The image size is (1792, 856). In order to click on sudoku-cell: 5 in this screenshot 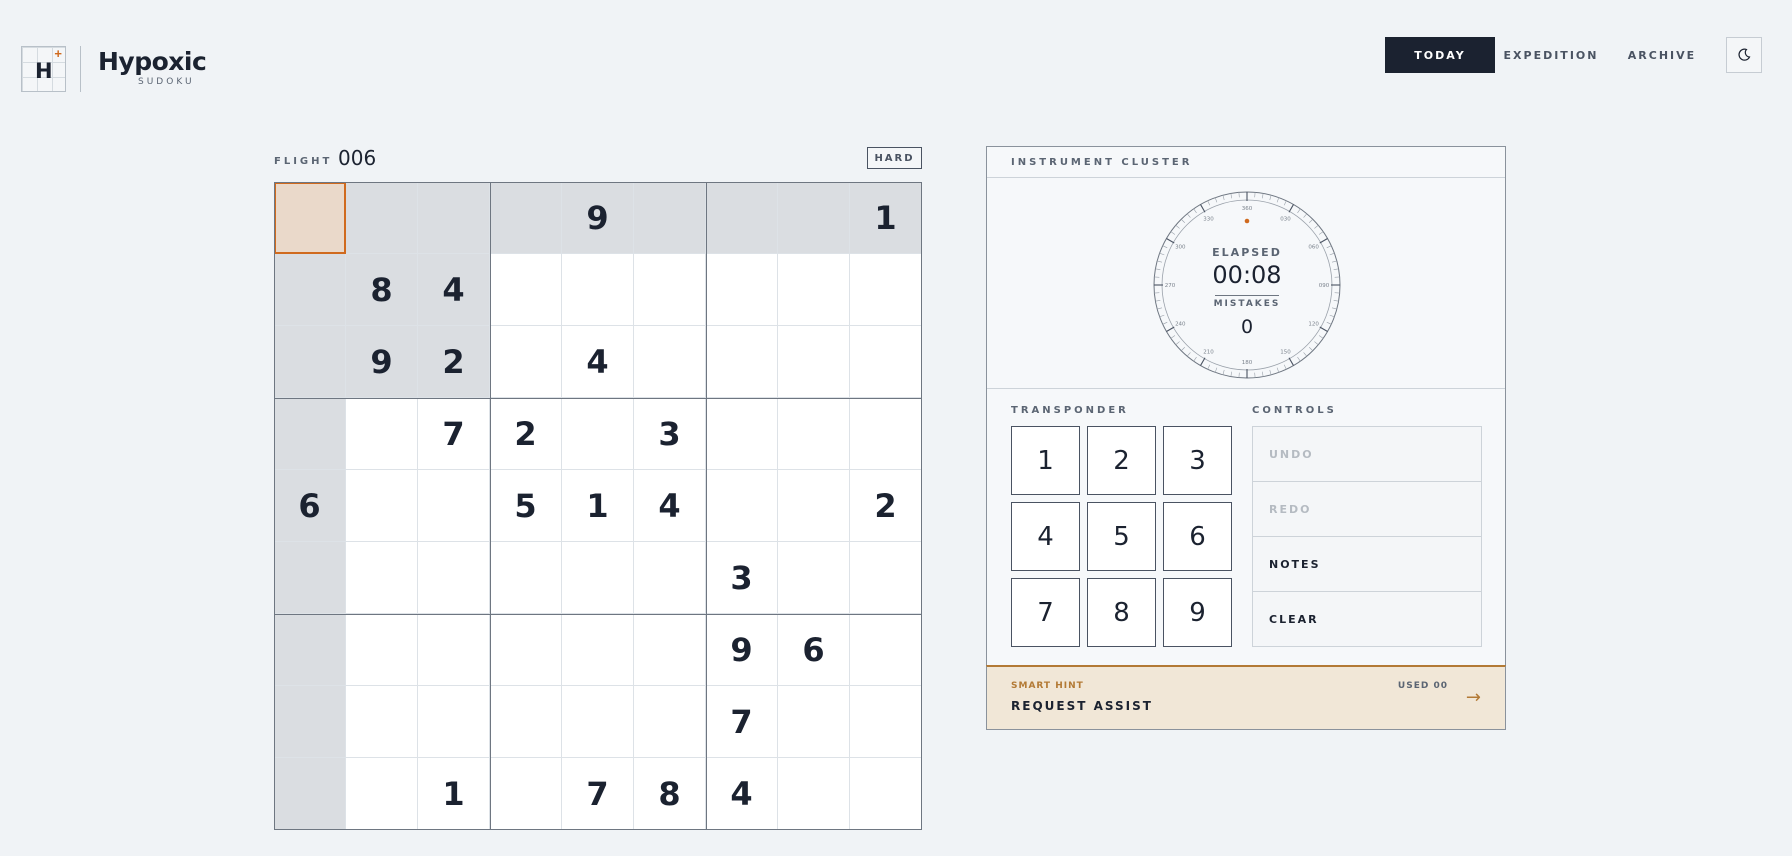, I will do `click(526, 506)`.